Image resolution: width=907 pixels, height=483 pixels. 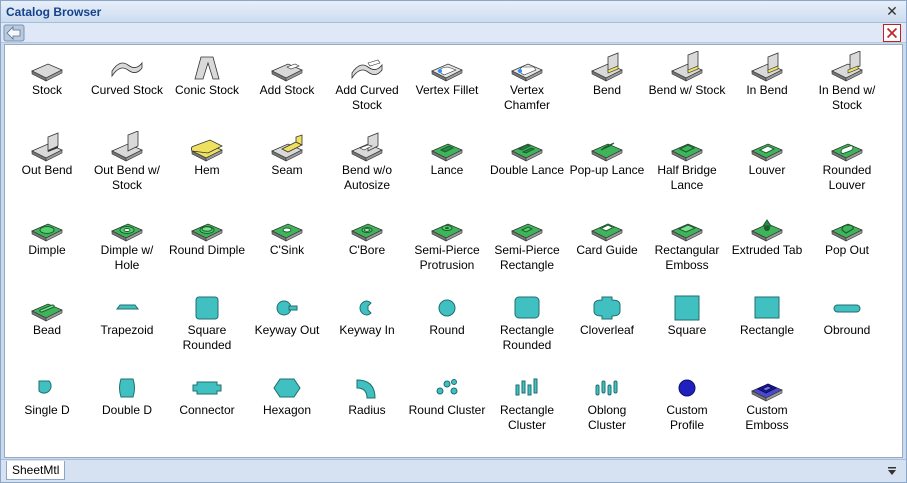 I want to click on catalog-item-curved-stock: Curved Stock, so click(x=127, y=89).